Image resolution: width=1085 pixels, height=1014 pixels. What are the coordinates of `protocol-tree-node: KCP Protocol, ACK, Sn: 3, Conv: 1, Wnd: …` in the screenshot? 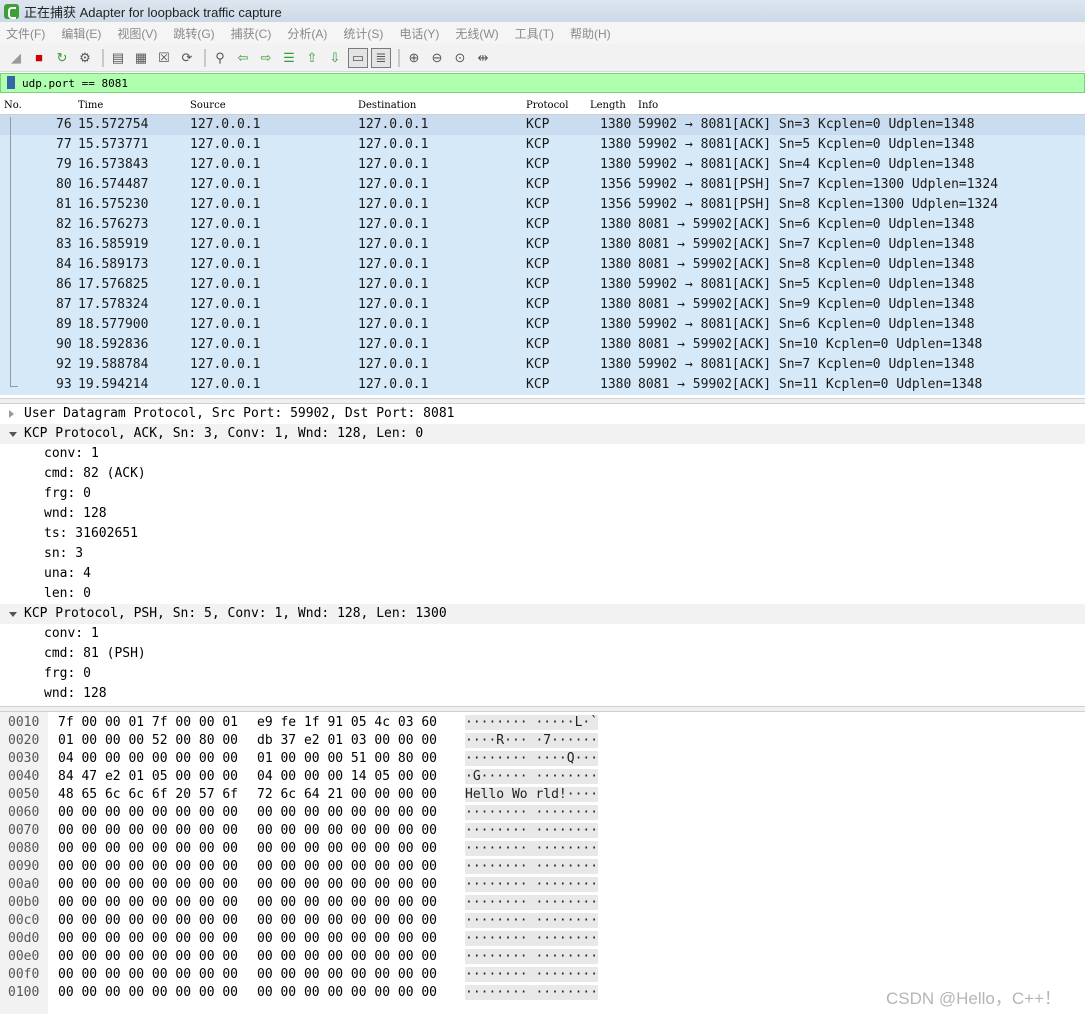 It's located at (542, 434).